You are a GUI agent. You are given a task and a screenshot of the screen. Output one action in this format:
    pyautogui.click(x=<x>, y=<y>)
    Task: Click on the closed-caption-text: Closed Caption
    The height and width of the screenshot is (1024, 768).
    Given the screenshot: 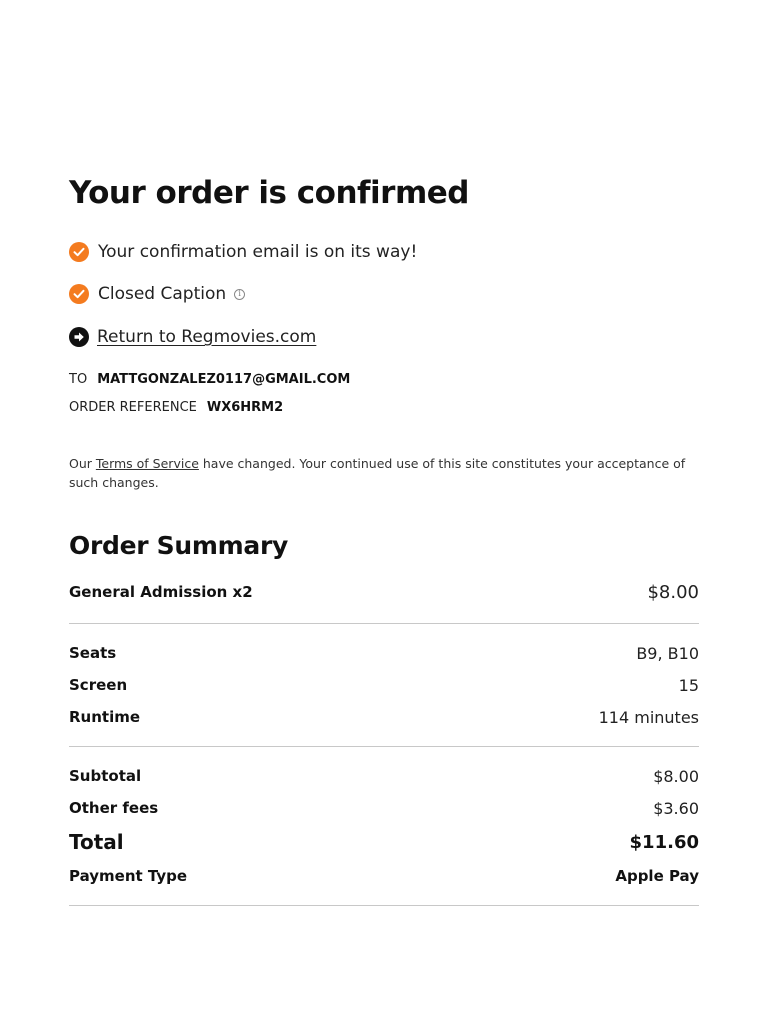 What is the action you would take?
    pyautogui.click(x=162, y=294)
    